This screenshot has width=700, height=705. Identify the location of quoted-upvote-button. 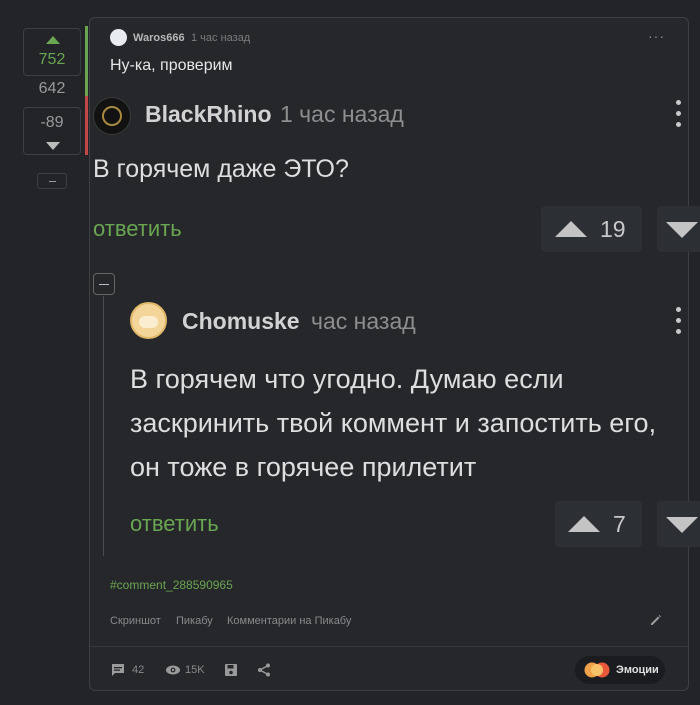
(591, 229).